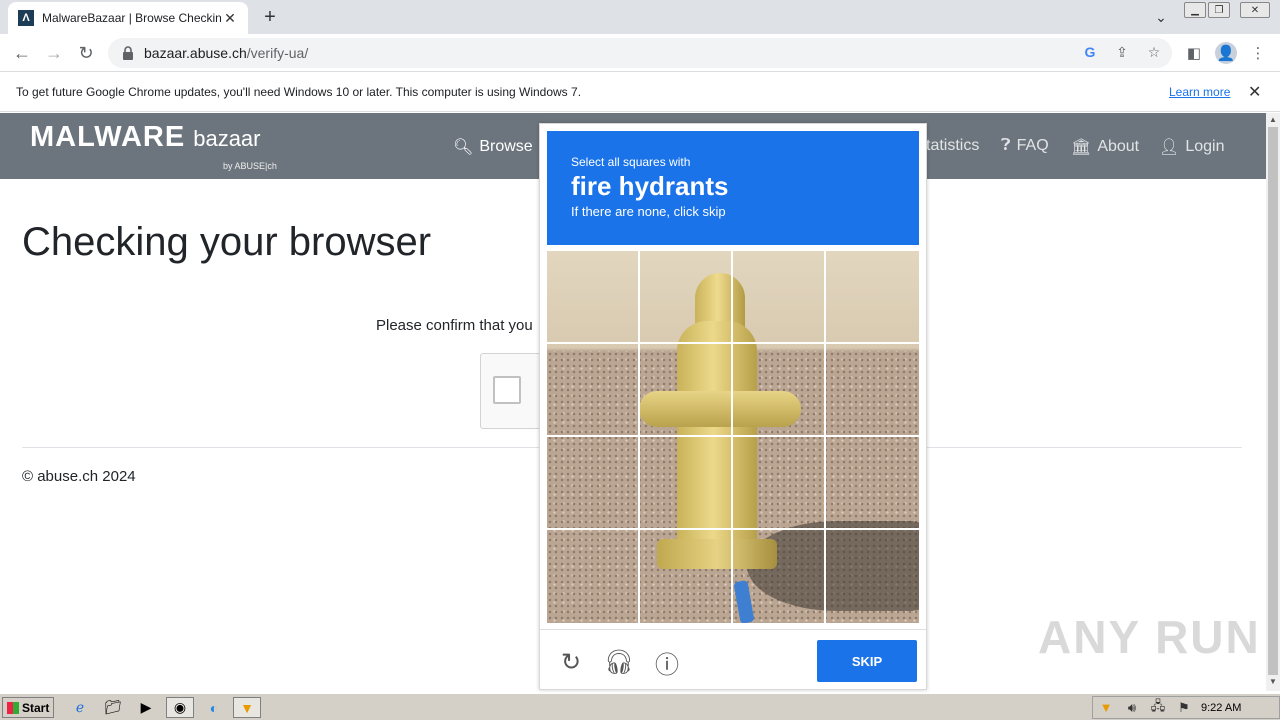 The width and height of the screenshot is (1280, 720). Describe the element at coordinates (1219, 10) in the screenshot. I see `restore-button: ❐` at that location.